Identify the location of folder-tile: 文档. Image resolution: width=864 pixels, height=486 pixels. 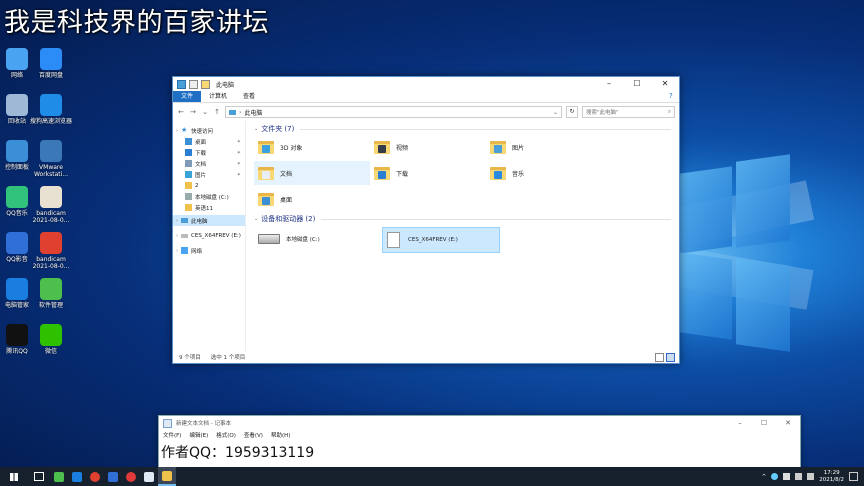
(312, 173).